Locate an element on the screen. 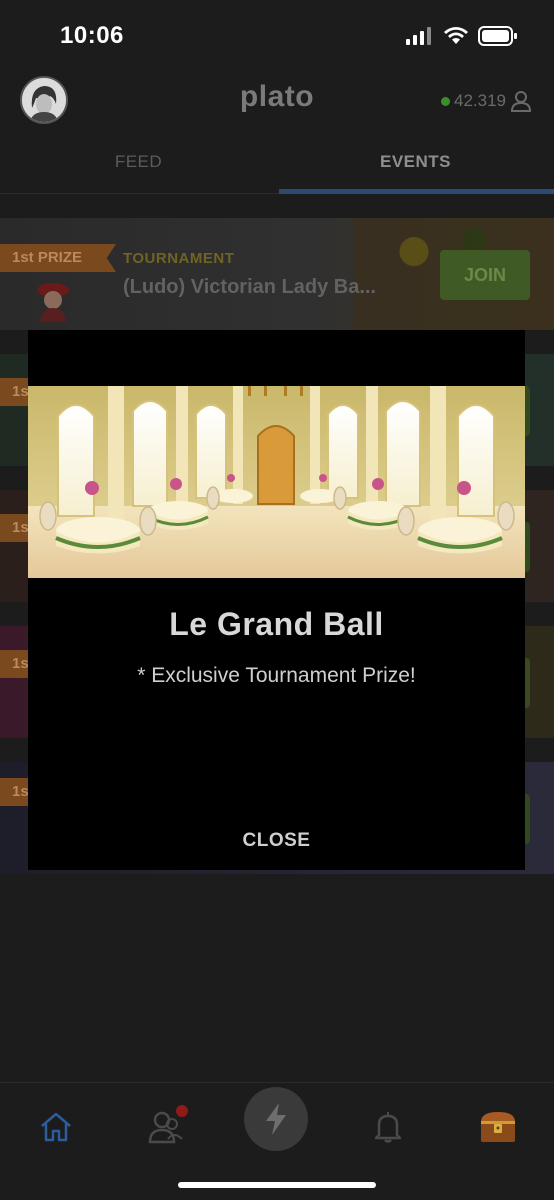 This screenshot has height=1200, width=554. home-icon is located at coordinates (56, 1127).